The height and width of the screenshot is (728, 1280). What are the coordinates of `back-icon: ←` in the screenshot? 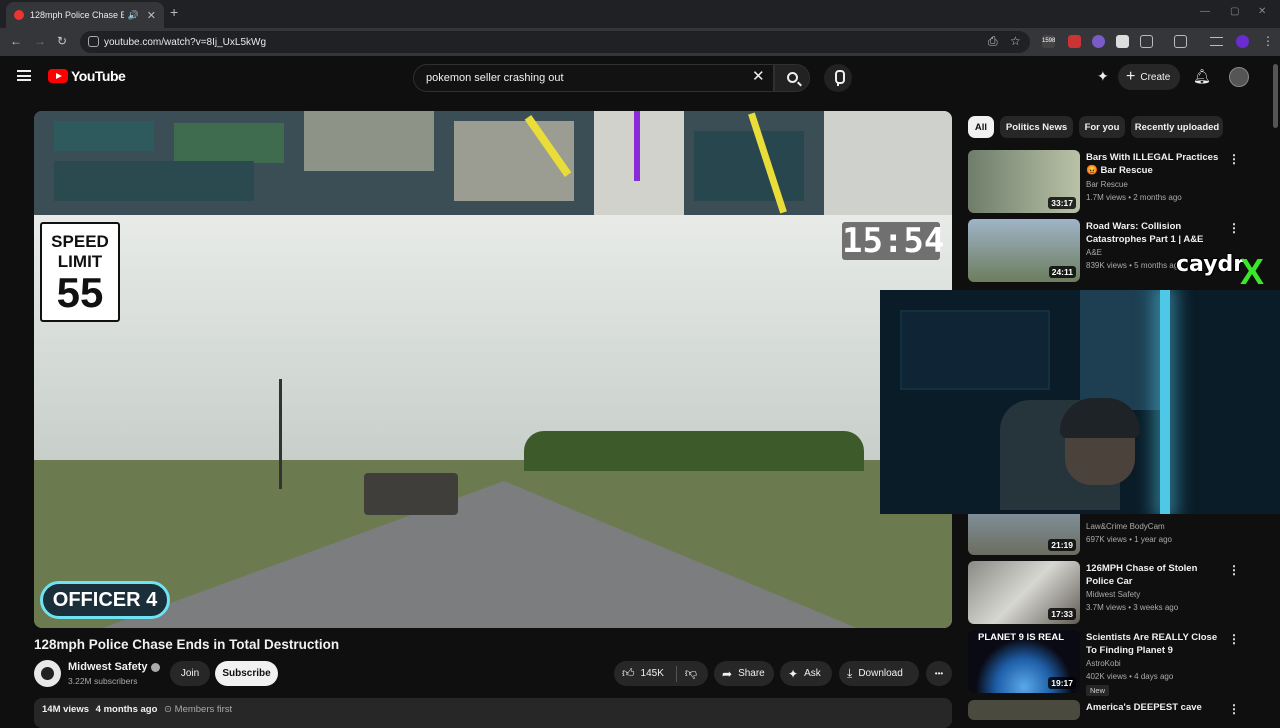 It's located at (16, 41).